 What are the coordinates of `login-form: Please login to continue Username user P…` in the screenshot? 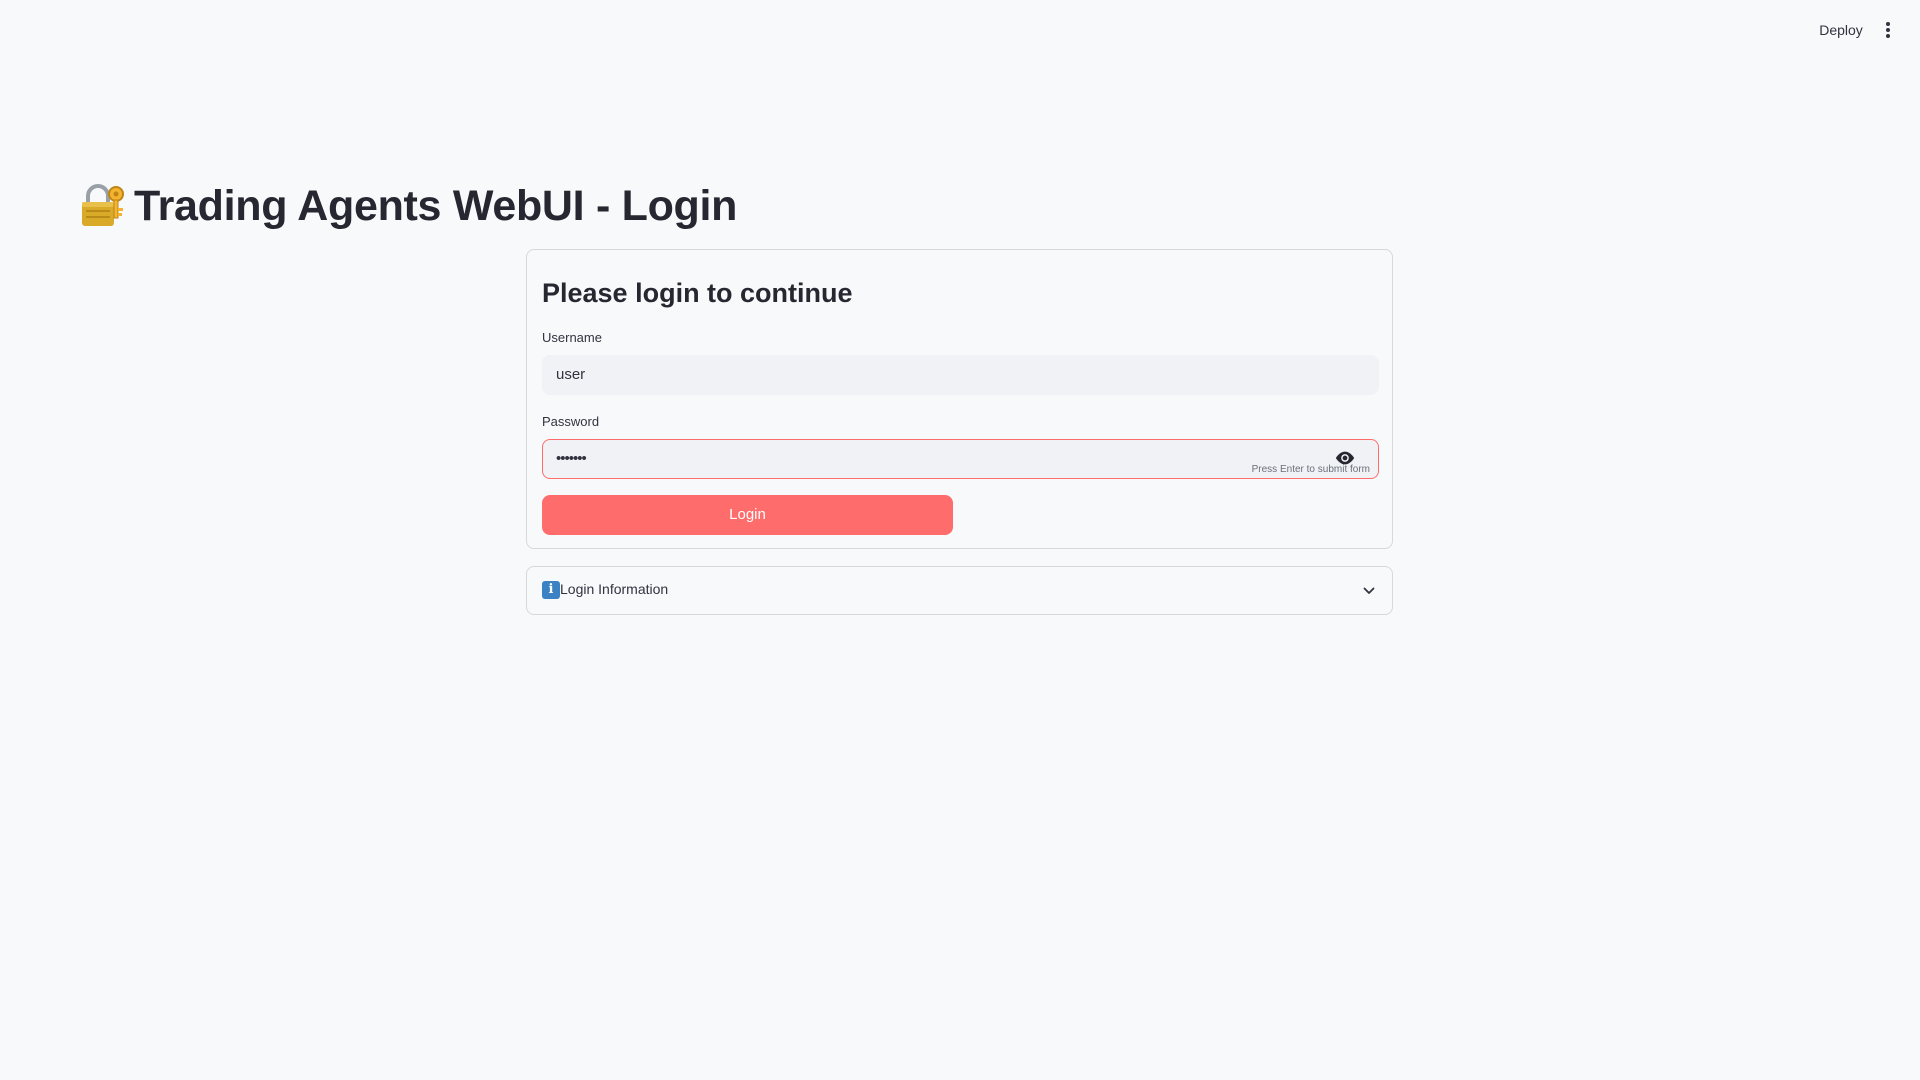 It's located at (959, 399).